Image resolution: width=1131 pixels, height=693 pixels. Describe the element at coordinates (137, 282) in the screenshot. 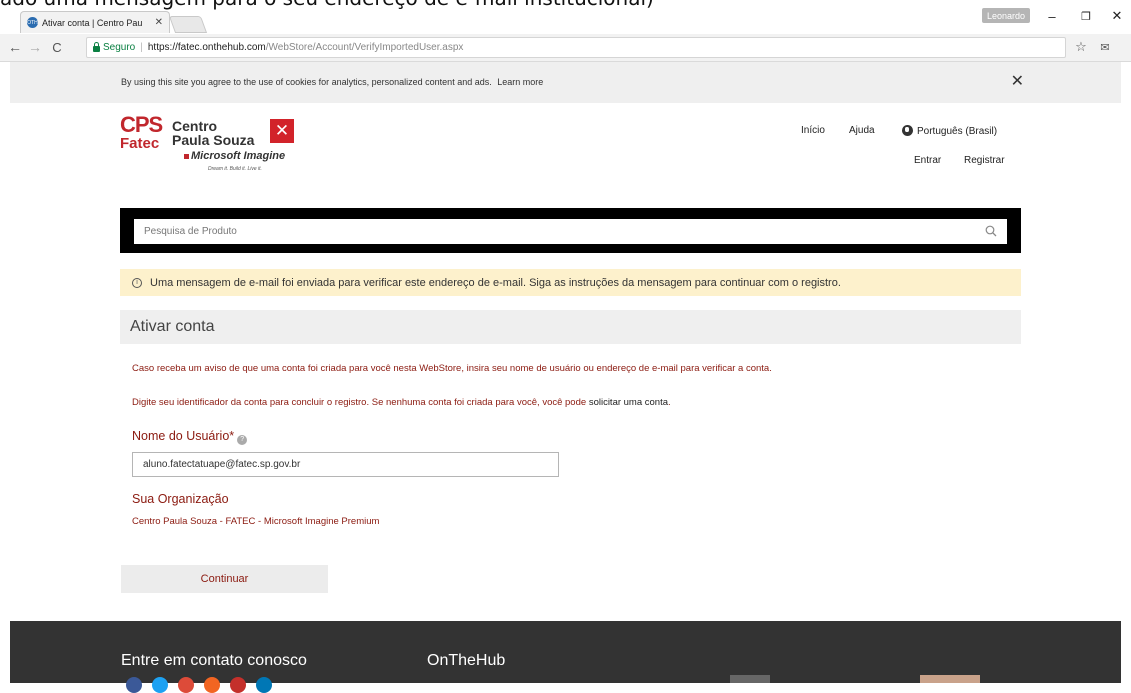

I see `info-icon: i` at that location.